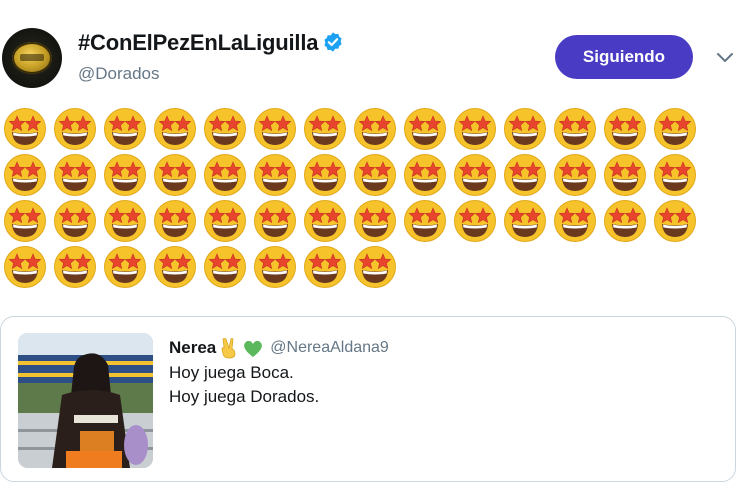 The image size is (740, 499). What do you see at coordinates (725, 57) in the screenshot?
I see `chevron-down-icon` at bounding box center [725, 57].